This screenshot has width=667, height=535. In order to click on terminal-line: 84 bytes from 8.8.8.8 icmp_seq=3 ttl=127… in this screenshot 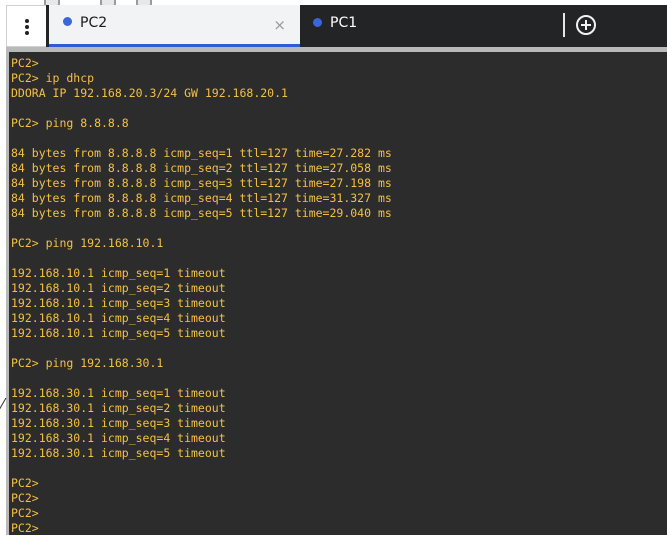, I will do `click(201, 183)`.